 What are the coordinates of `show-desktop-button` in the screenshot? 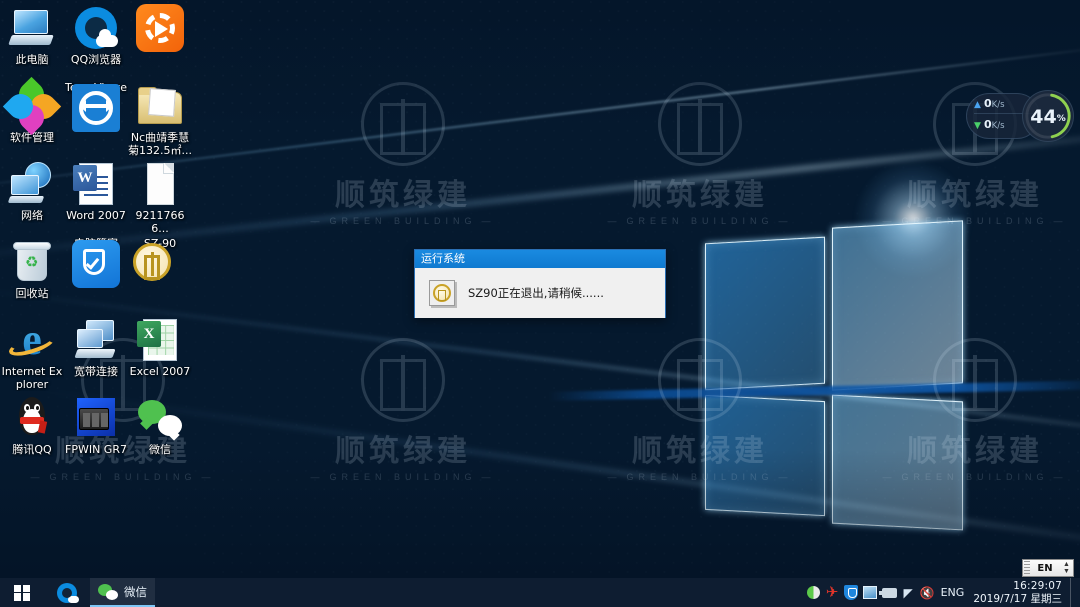 It's located at (1073, 592).